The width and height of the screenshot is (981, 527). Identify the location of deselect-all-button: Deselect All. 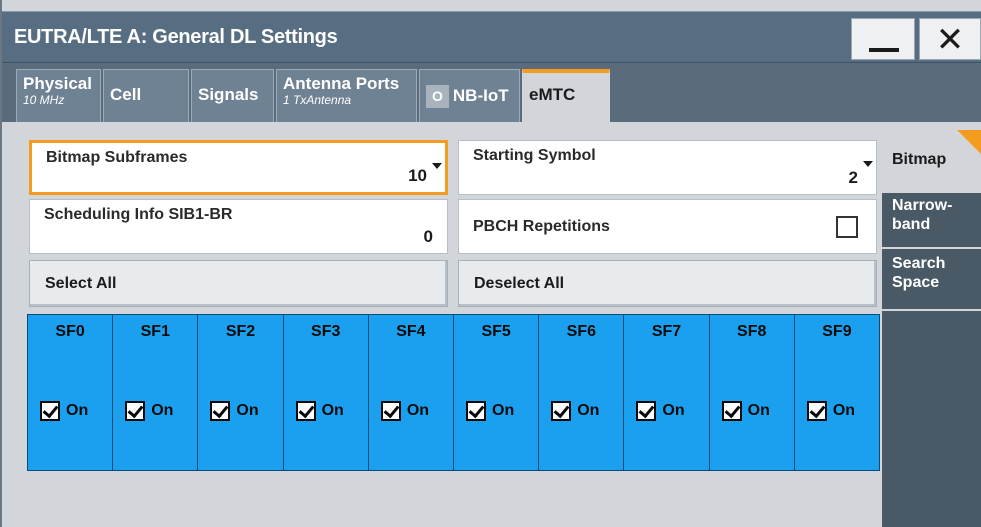
(667, 283).